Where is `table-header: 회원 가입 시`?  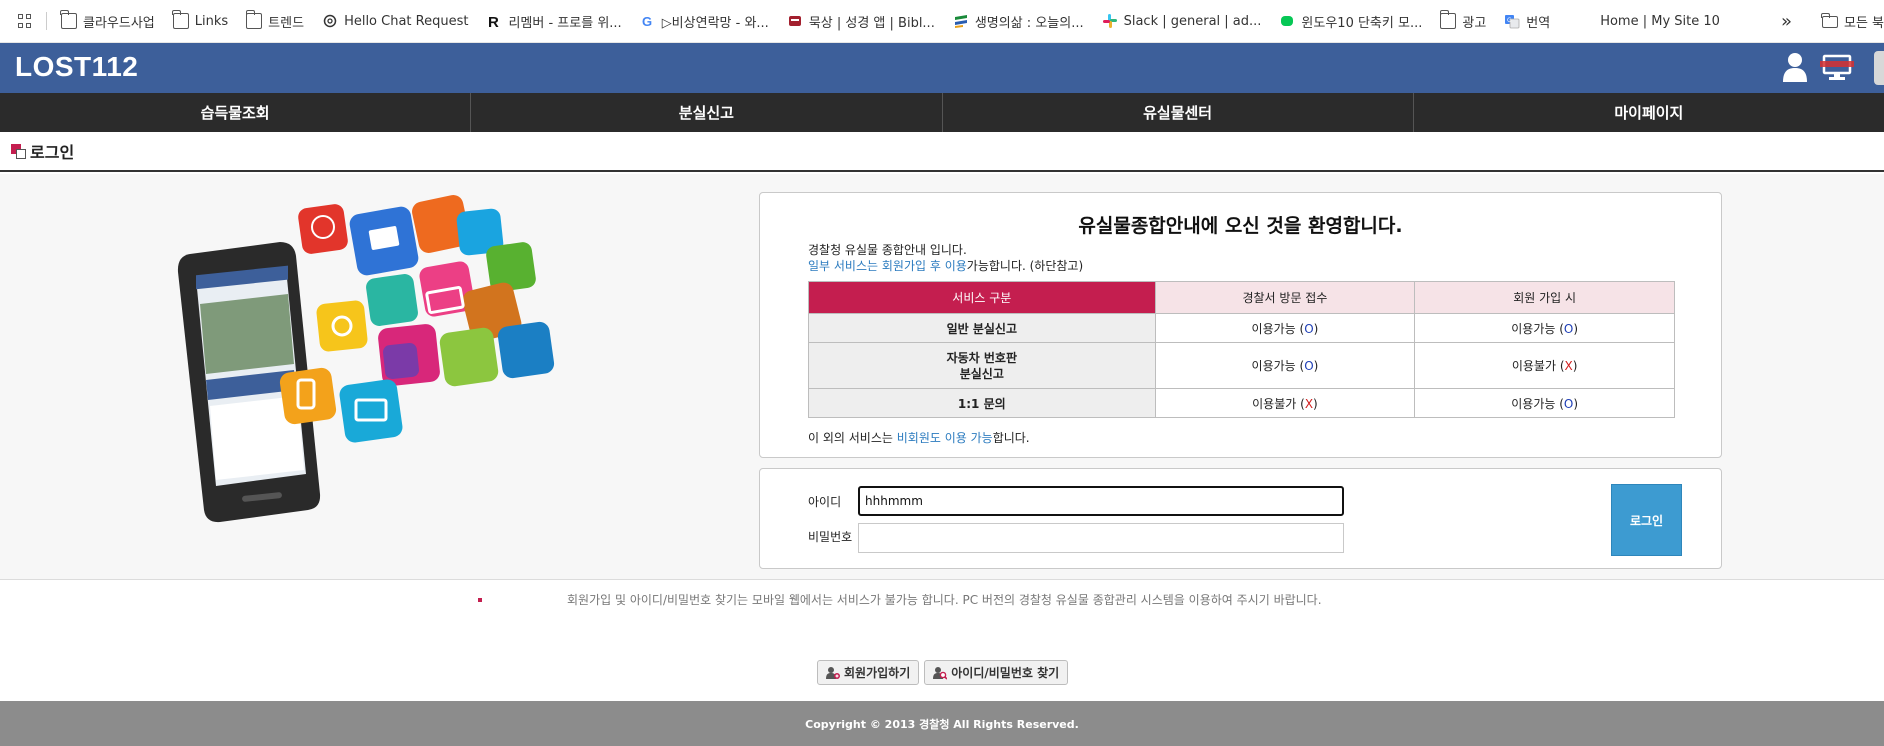
table-header: 회원 가입 시 is located at coordinates (1544, 297).